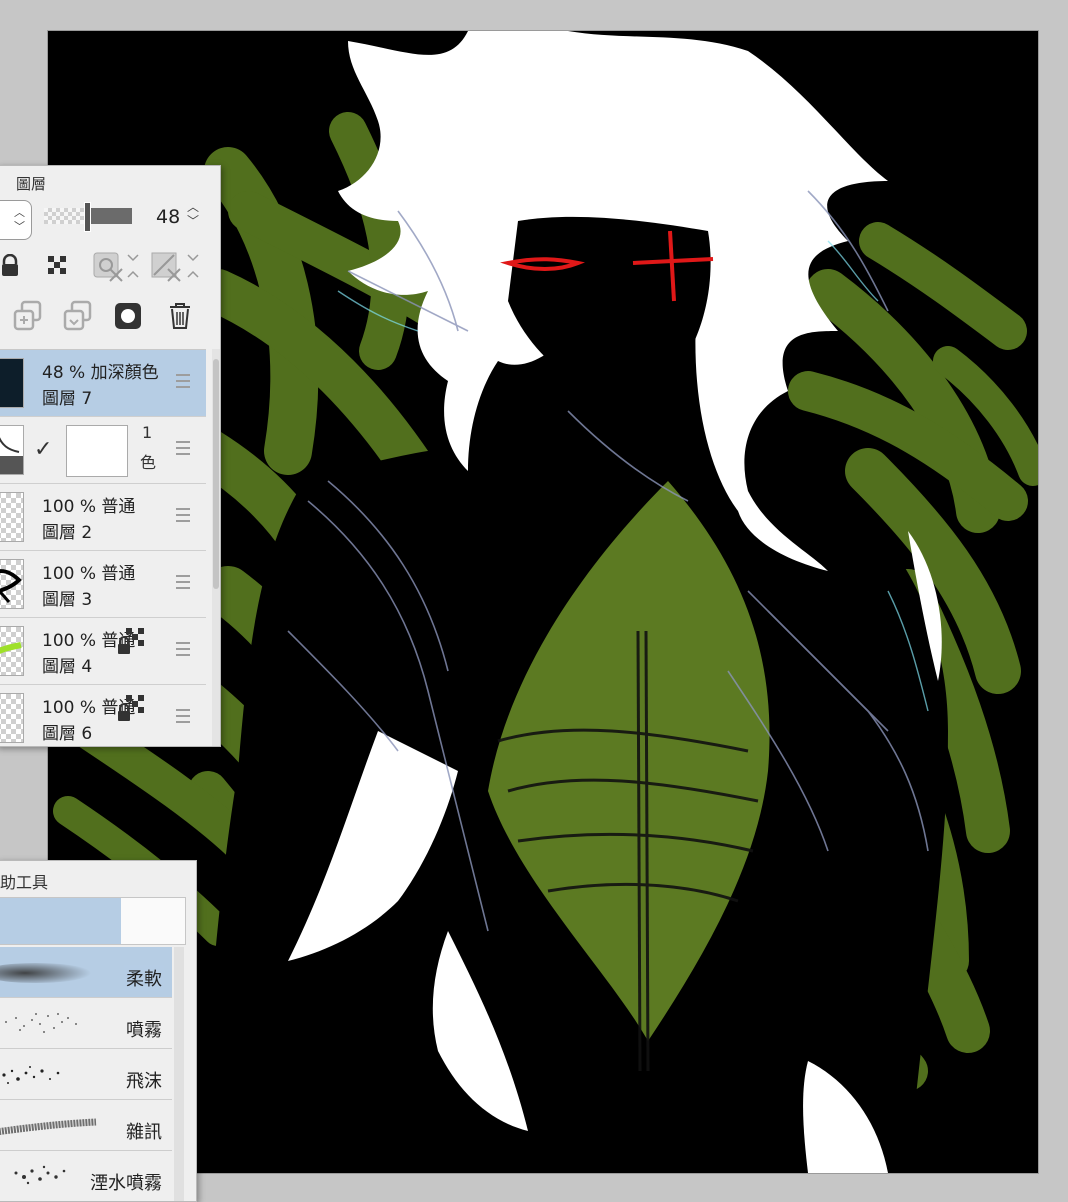 The height and width of the screenshot is (1202, 1068). I want to click on brush-label: 飛沫, so click(144, 1080).